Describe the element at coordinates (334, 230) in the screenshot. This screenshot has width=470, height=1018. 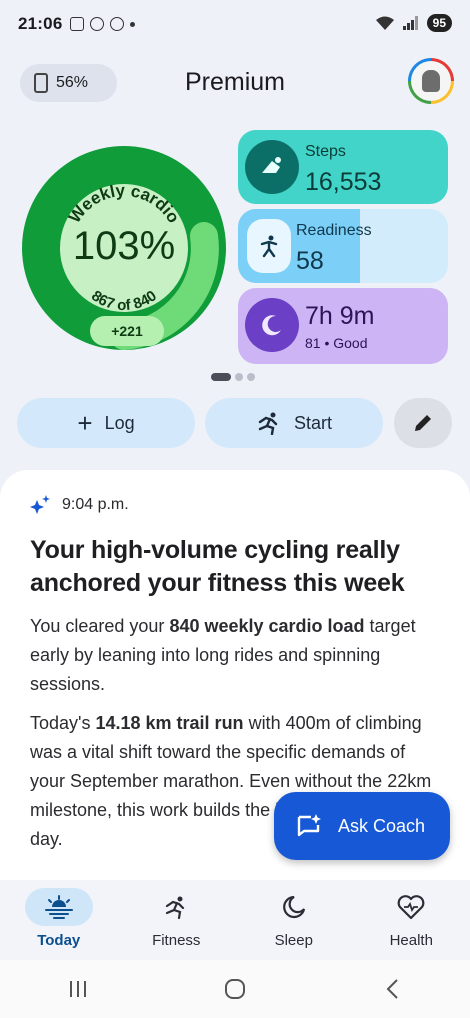
I see `readiness-label: Readiness` at that location.